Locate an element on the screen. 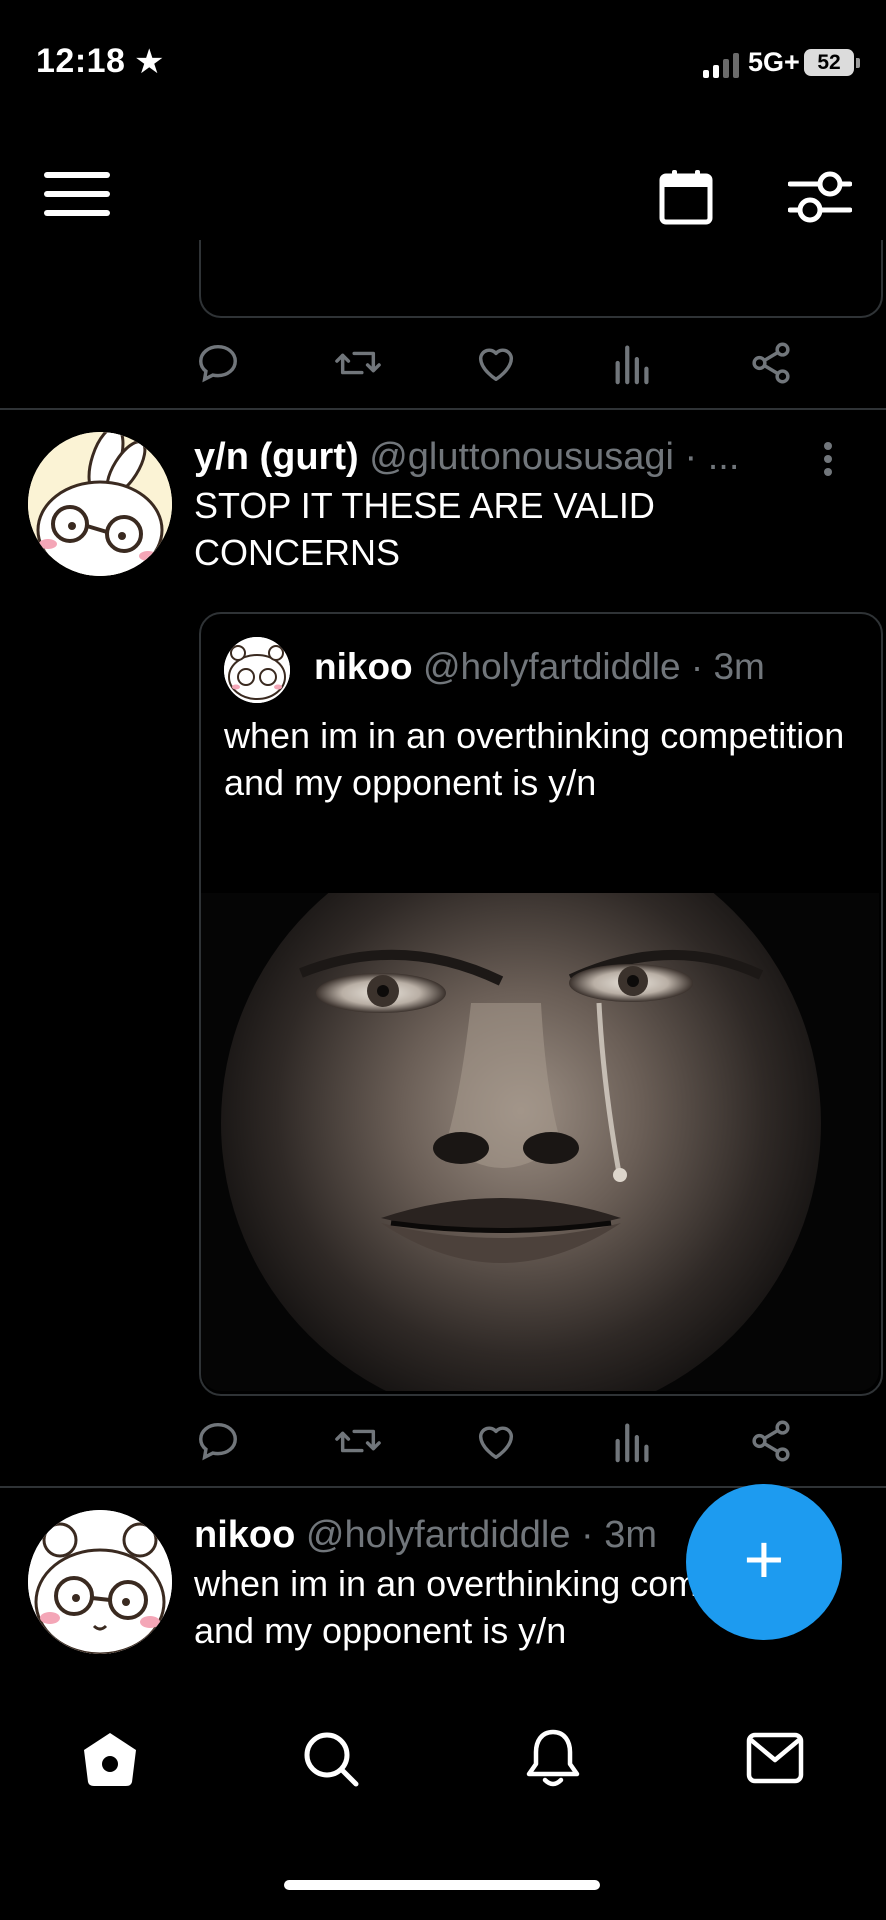 This screenshot has width=886, height=1920. messages-icon is located at coordinates (775, 1758).